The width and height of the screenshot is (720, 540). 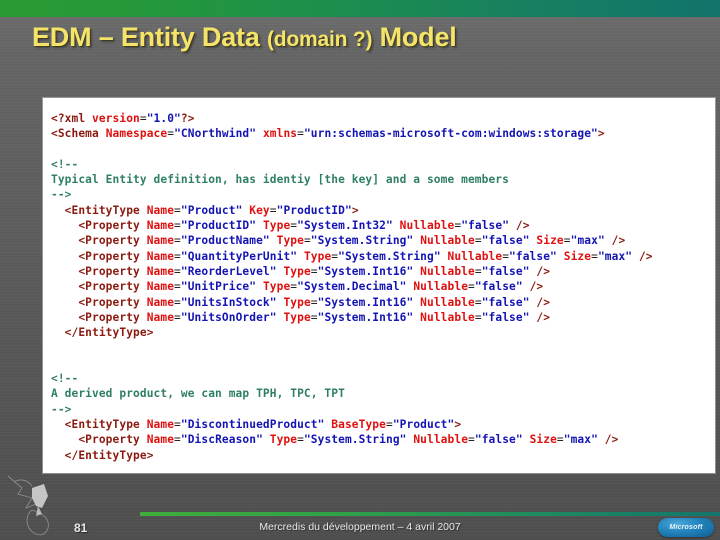 What do you see at coordinates (215, 134) in the screenshot?
I see `code-token-val: "CNorthwind"` at bounding box center [215, 134].